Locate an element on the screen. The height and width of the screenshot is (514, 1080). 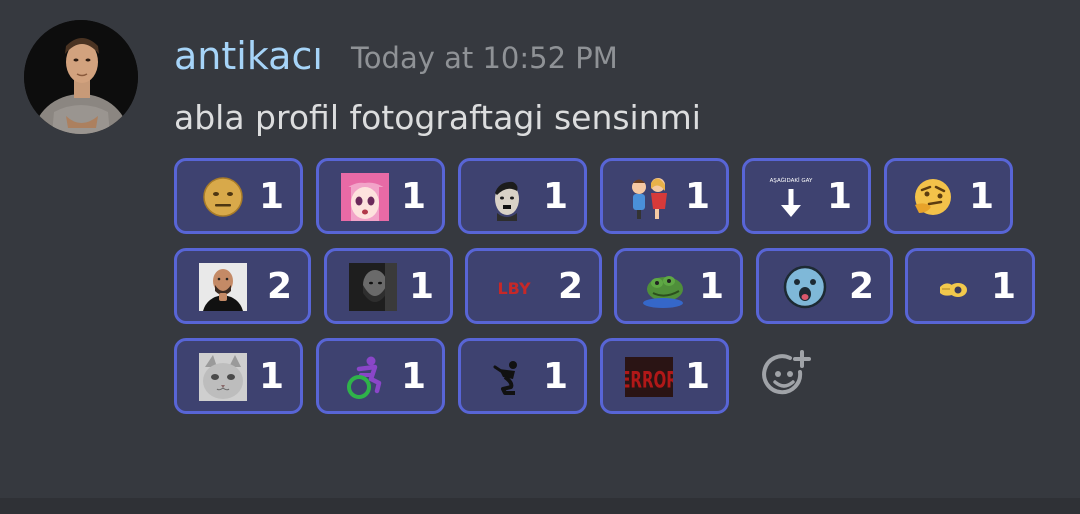
error-label: ERROR is located at coordinates (649, 379).